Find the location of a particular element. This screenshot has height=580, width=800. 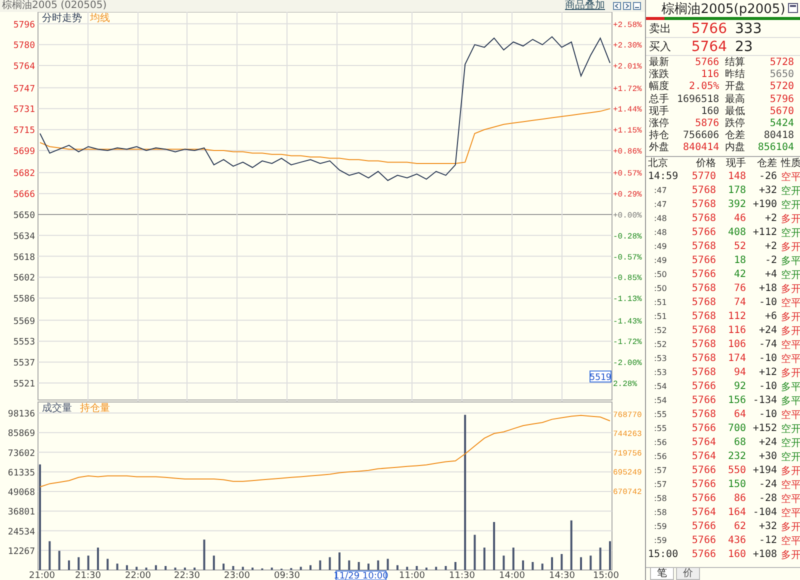

back-icon is located at coordinates (617, 6).